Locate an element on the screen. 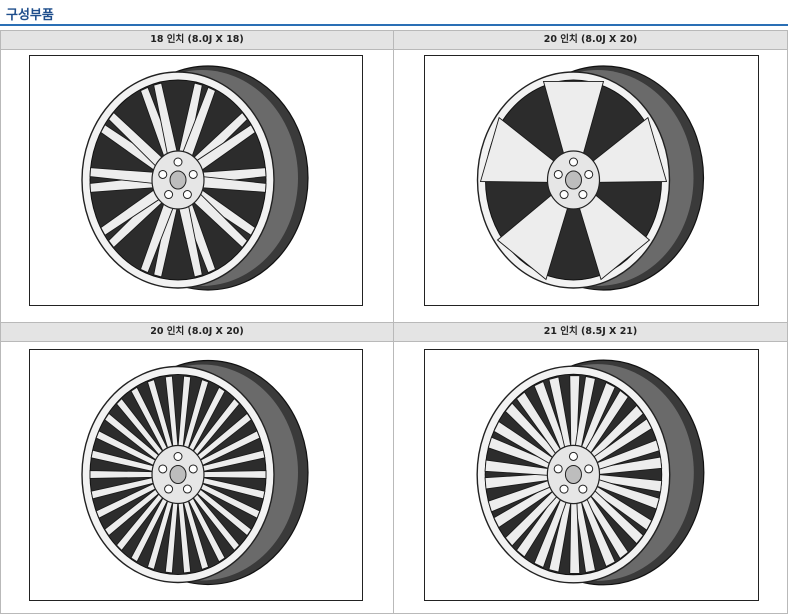  wheel-21in-lattice-spoke-icon is located at coordinates (590, 472).